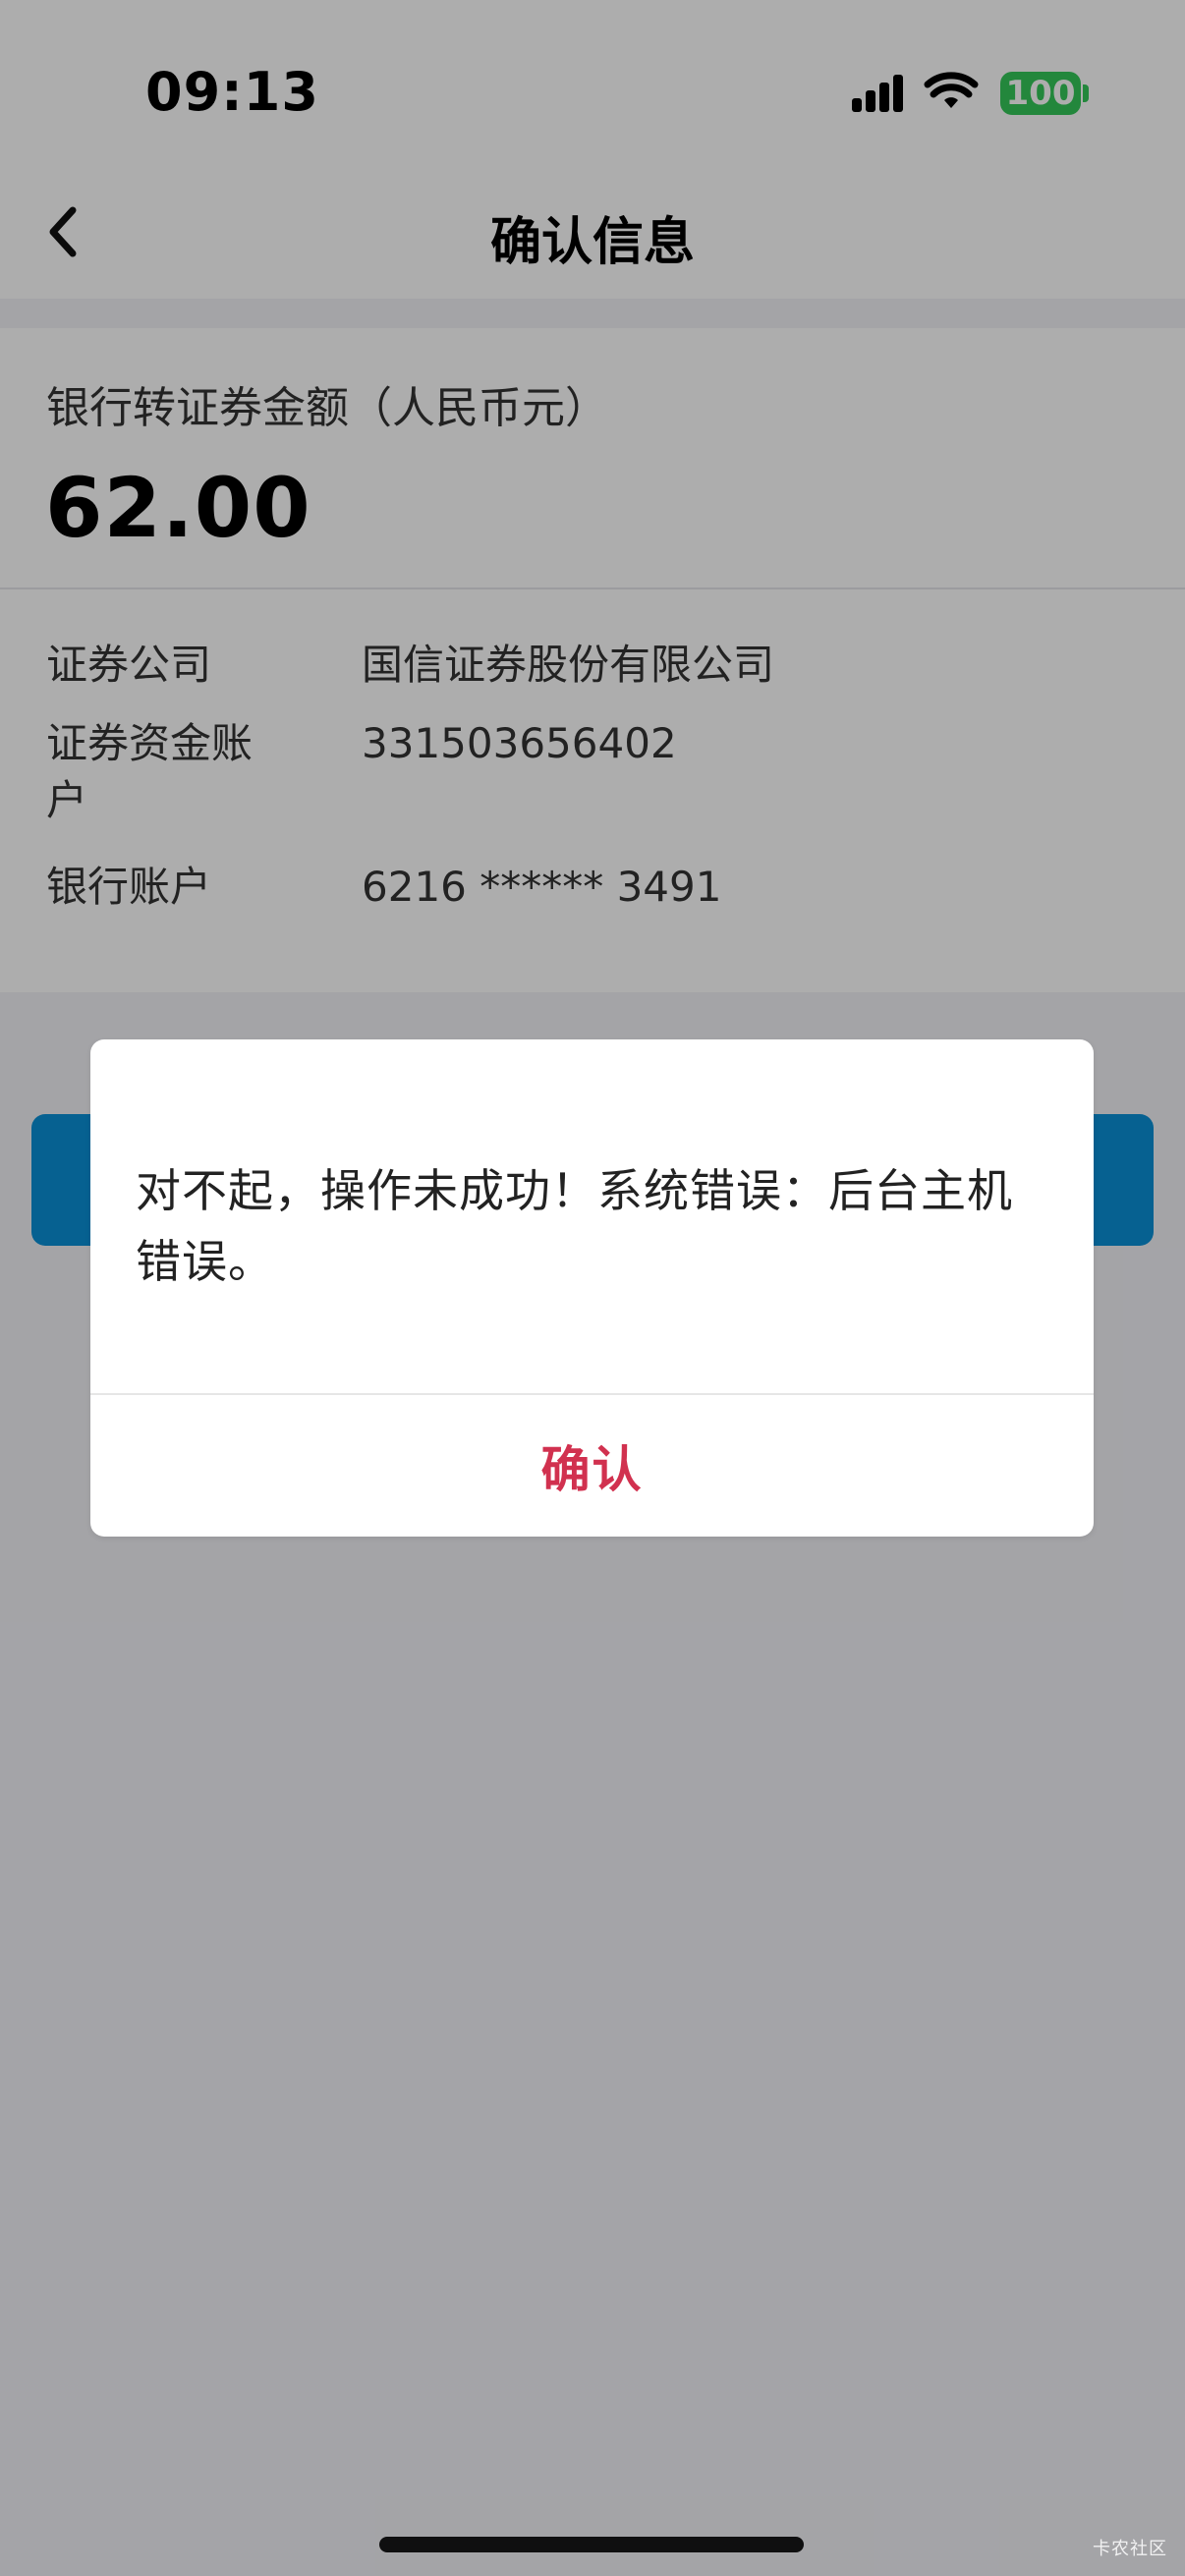 The width and height of the screenshot is (1185, 2576). I want to click on home-indicator, so click(592, 2544).